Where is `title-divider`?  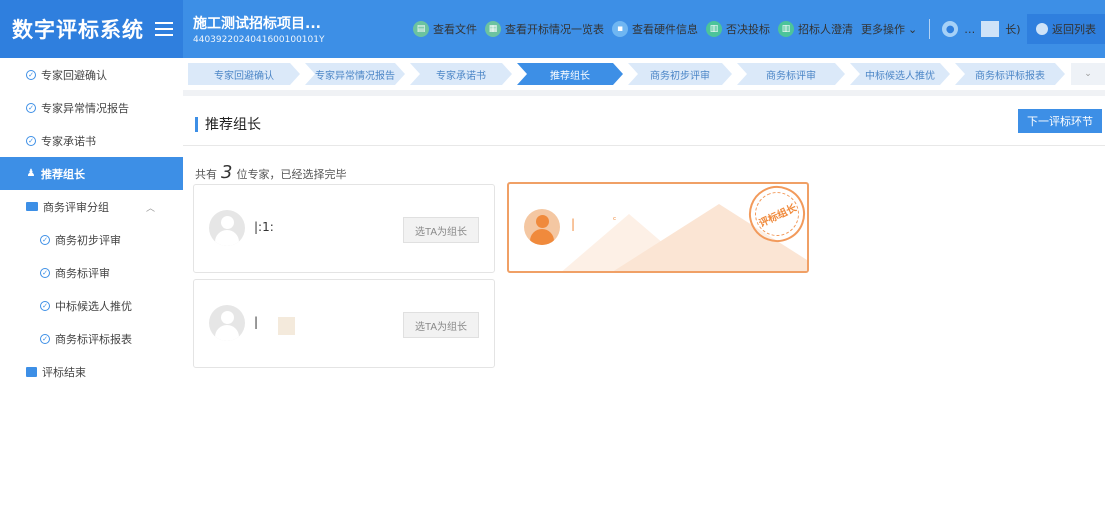
title-divider is located at coordinates (644, 145).